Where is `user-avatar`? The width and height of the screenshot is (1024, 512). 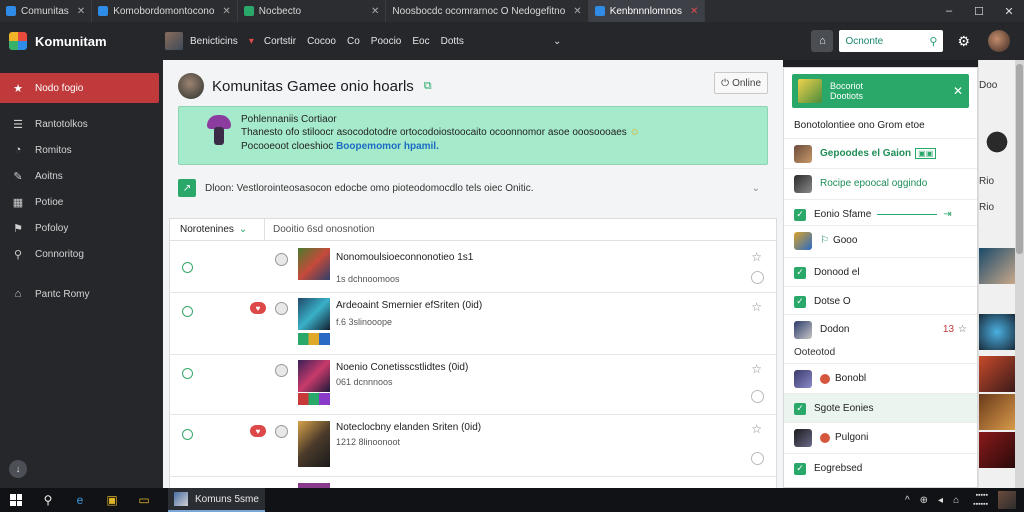 user-avatar is located at coordinates (999, 41).